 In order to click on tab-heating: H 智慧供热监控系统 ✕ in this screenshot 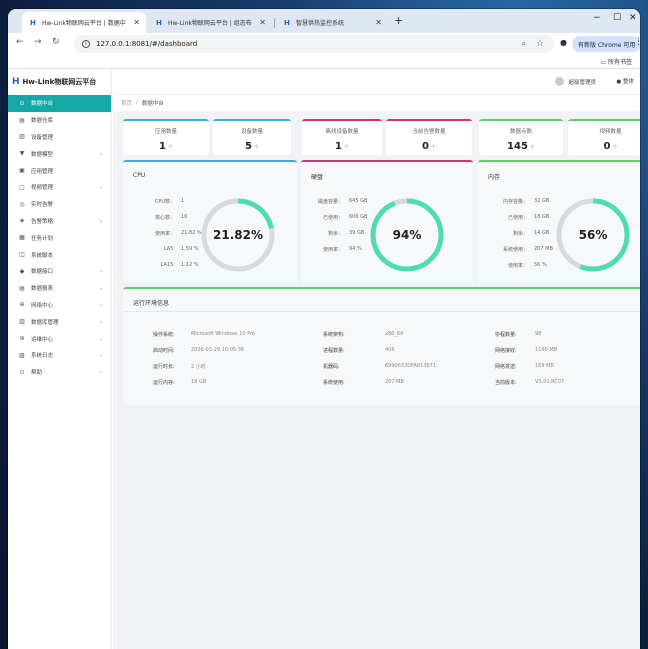, I will do `click(332, 22)`.